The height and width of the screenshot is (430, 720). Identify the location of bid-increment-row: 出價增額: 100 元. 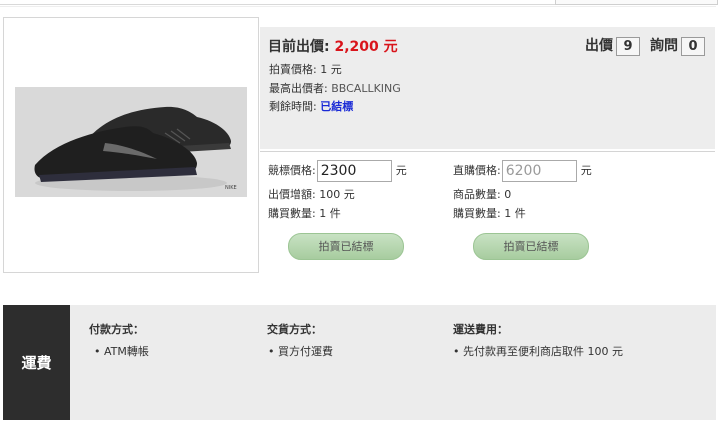
(311, 194).